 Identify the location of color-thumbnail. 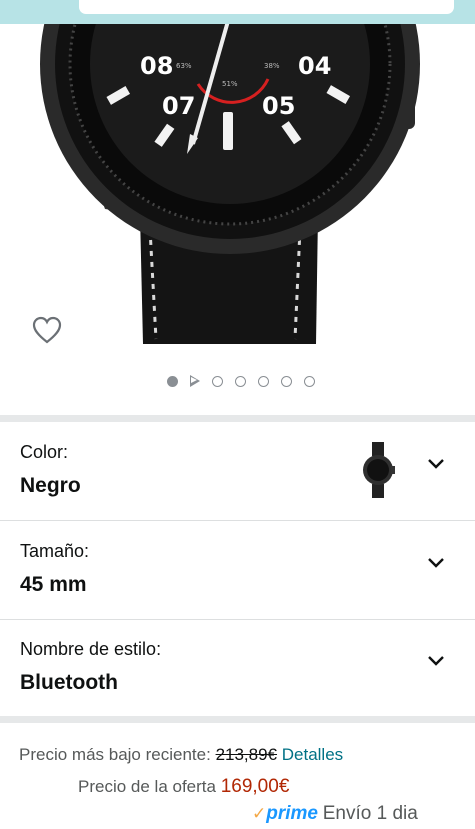
(379, 470).